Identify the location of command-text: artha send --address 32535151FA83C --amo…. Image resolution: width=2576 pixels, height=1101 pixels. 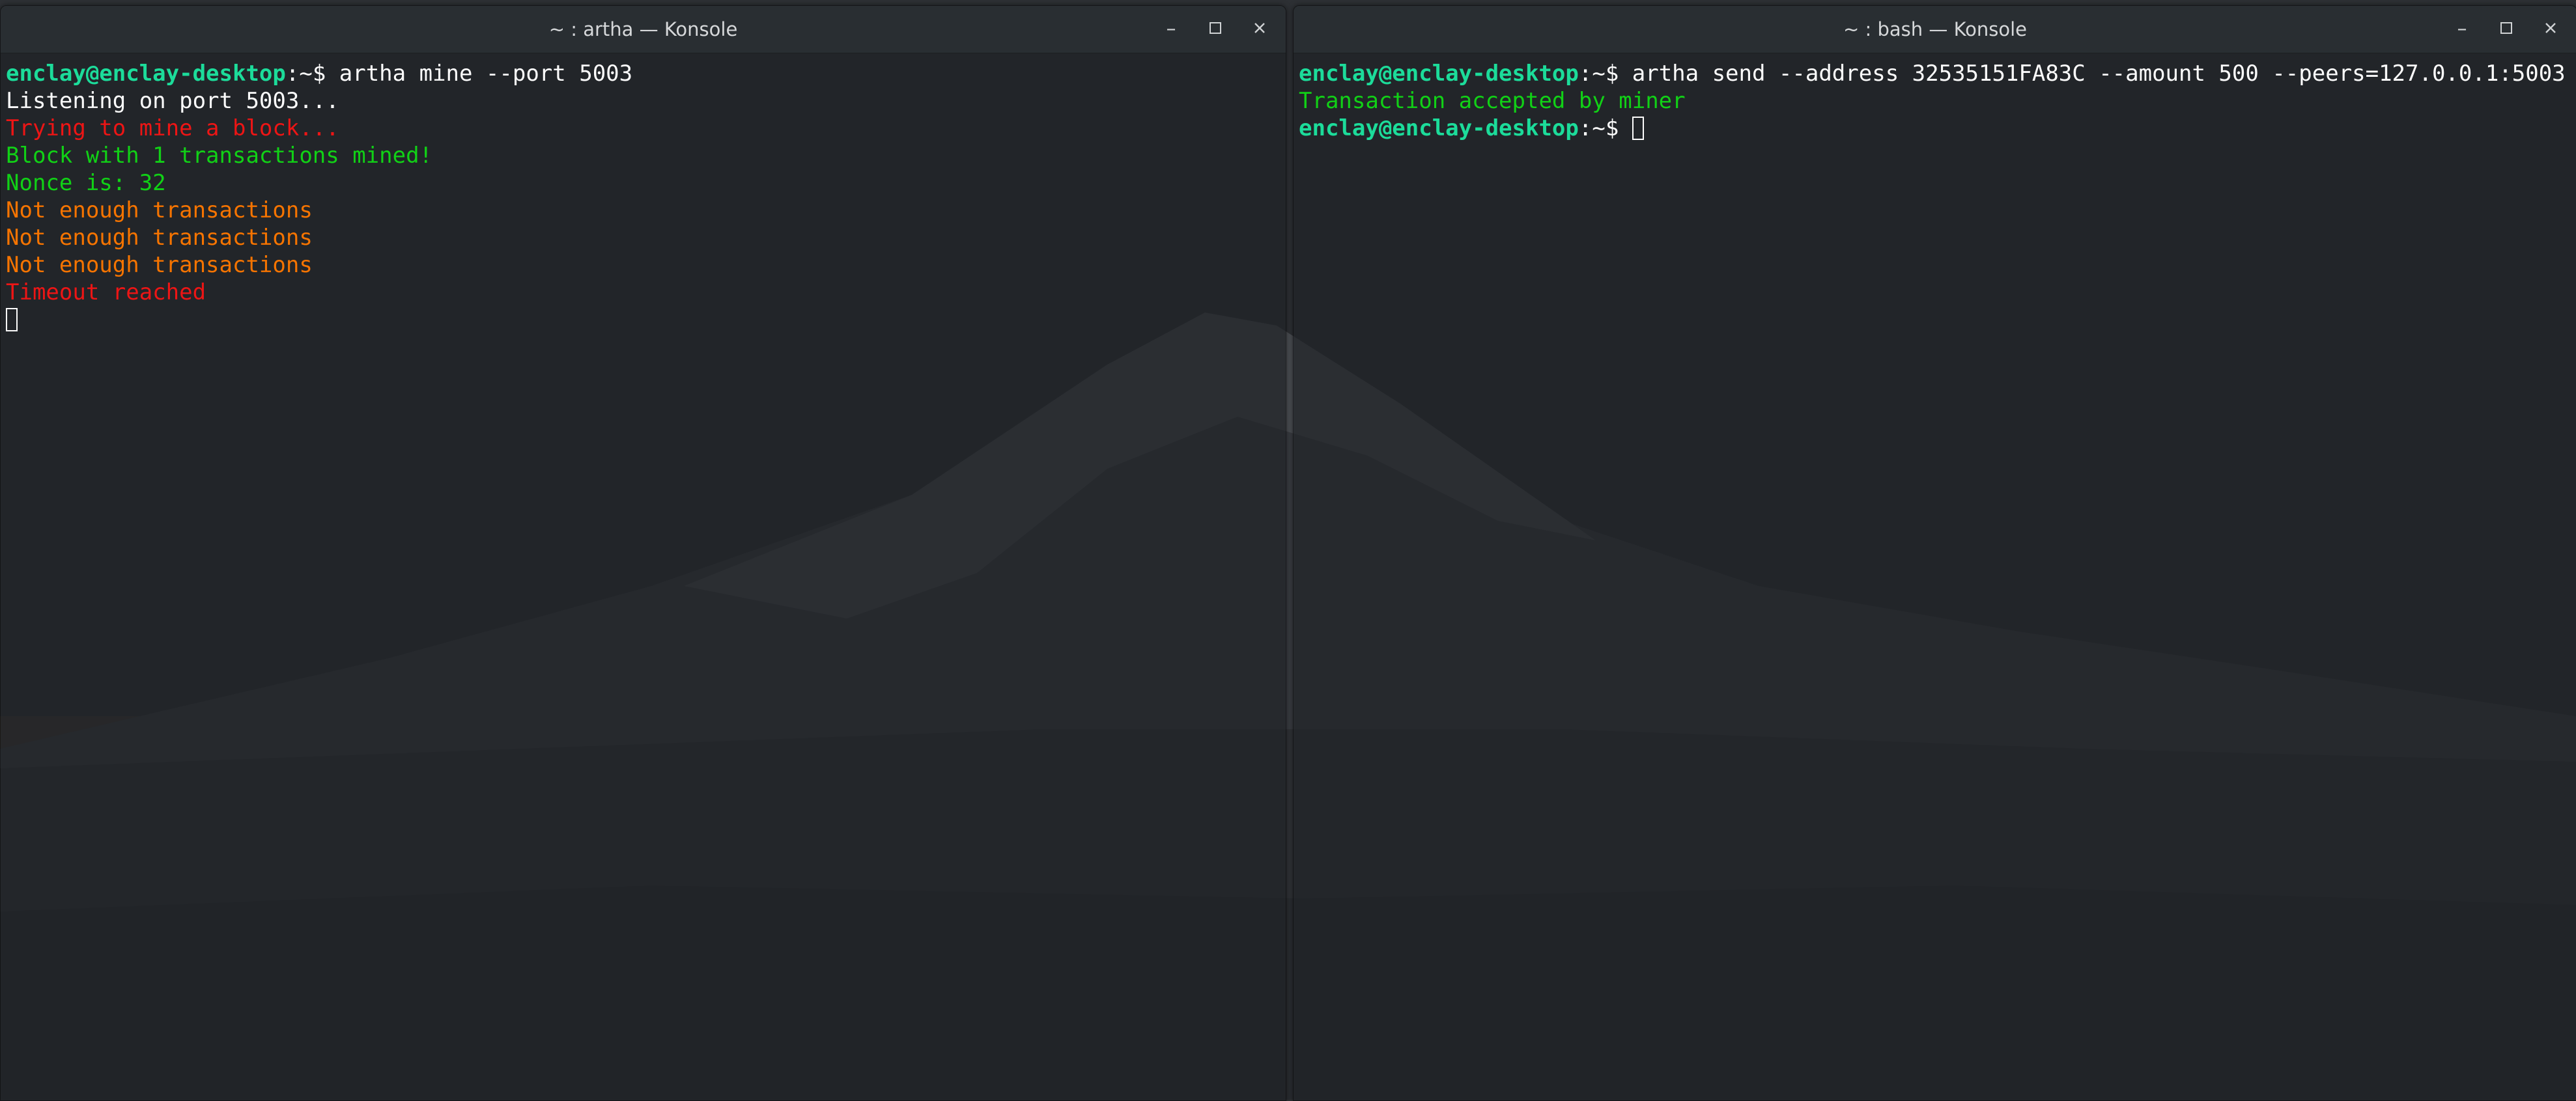
(2099, 74).